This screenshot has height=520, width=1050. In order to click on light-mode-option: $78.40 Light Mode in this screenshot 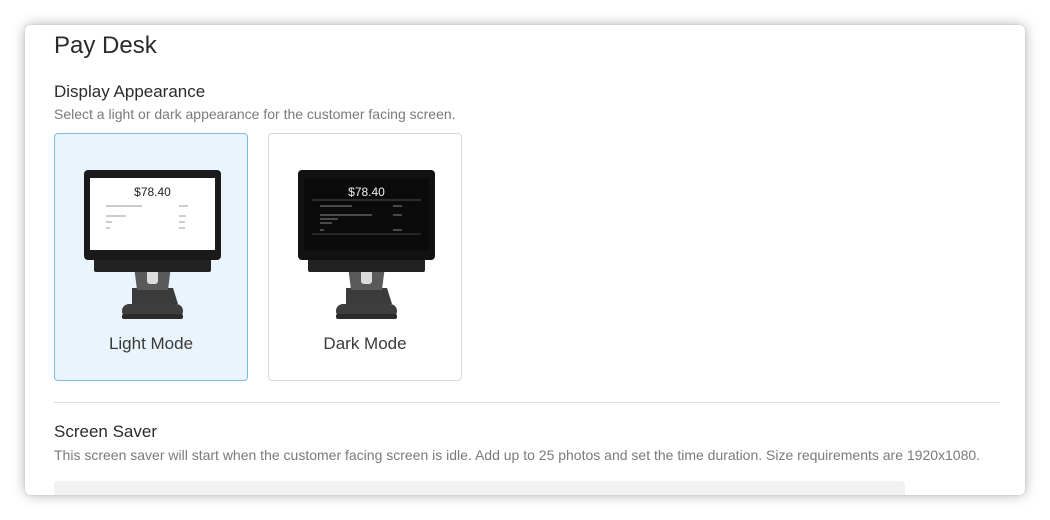, I will do `click(151, 257)`.